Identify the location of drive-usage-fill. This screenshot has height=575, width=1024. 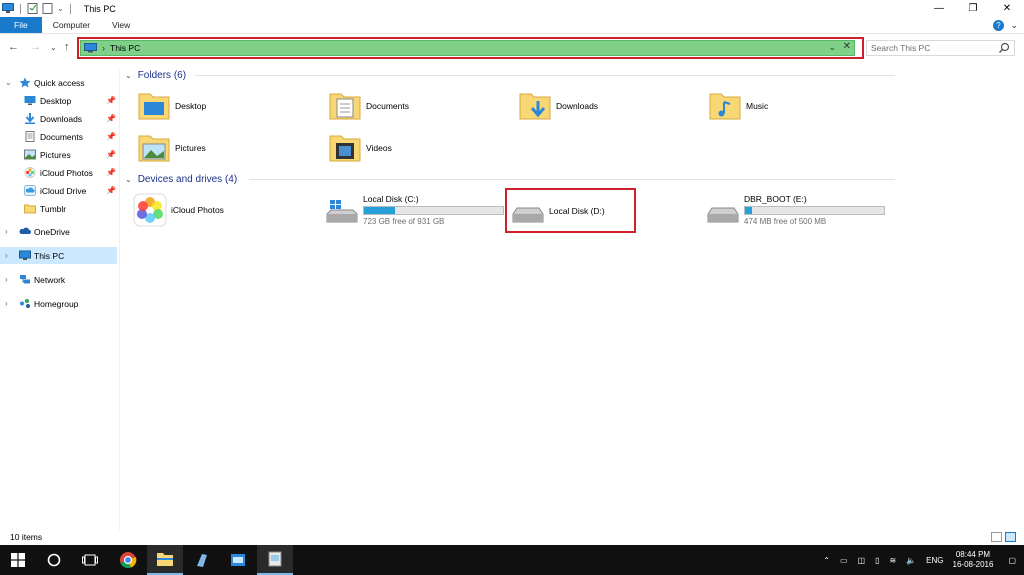
(748, 210).